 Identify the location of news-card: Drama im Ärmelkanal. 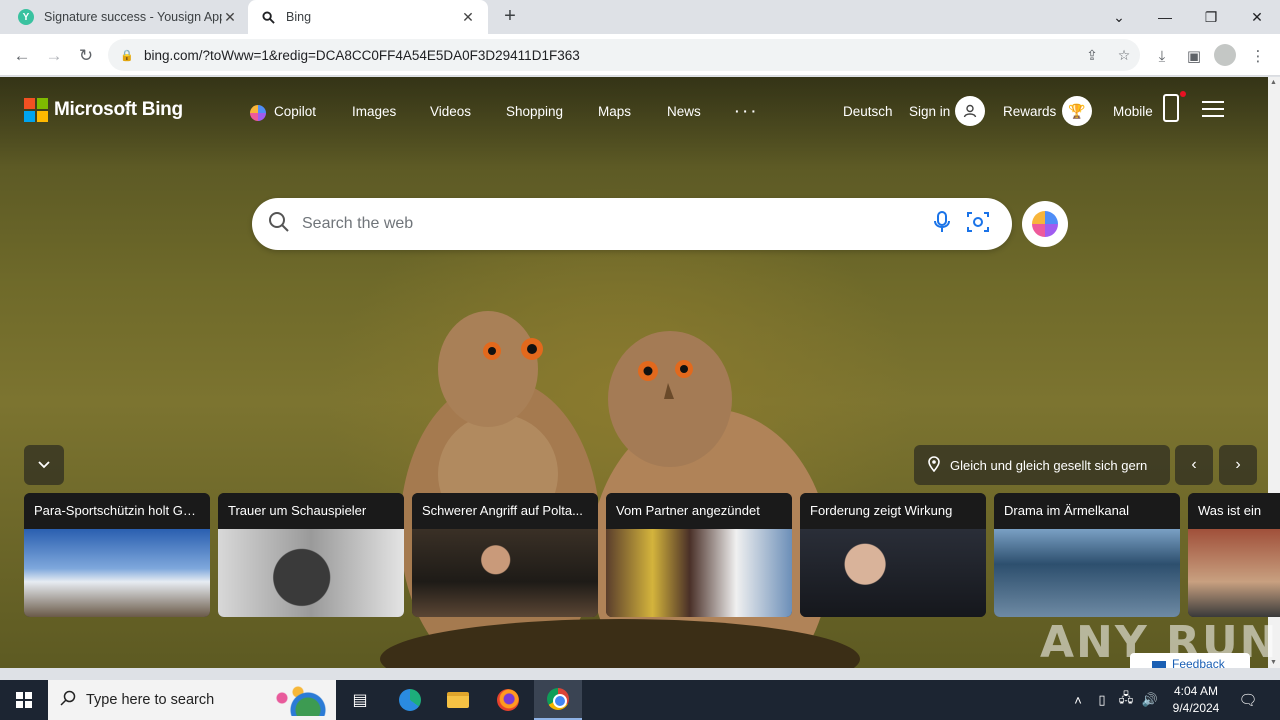
(1087, 555).